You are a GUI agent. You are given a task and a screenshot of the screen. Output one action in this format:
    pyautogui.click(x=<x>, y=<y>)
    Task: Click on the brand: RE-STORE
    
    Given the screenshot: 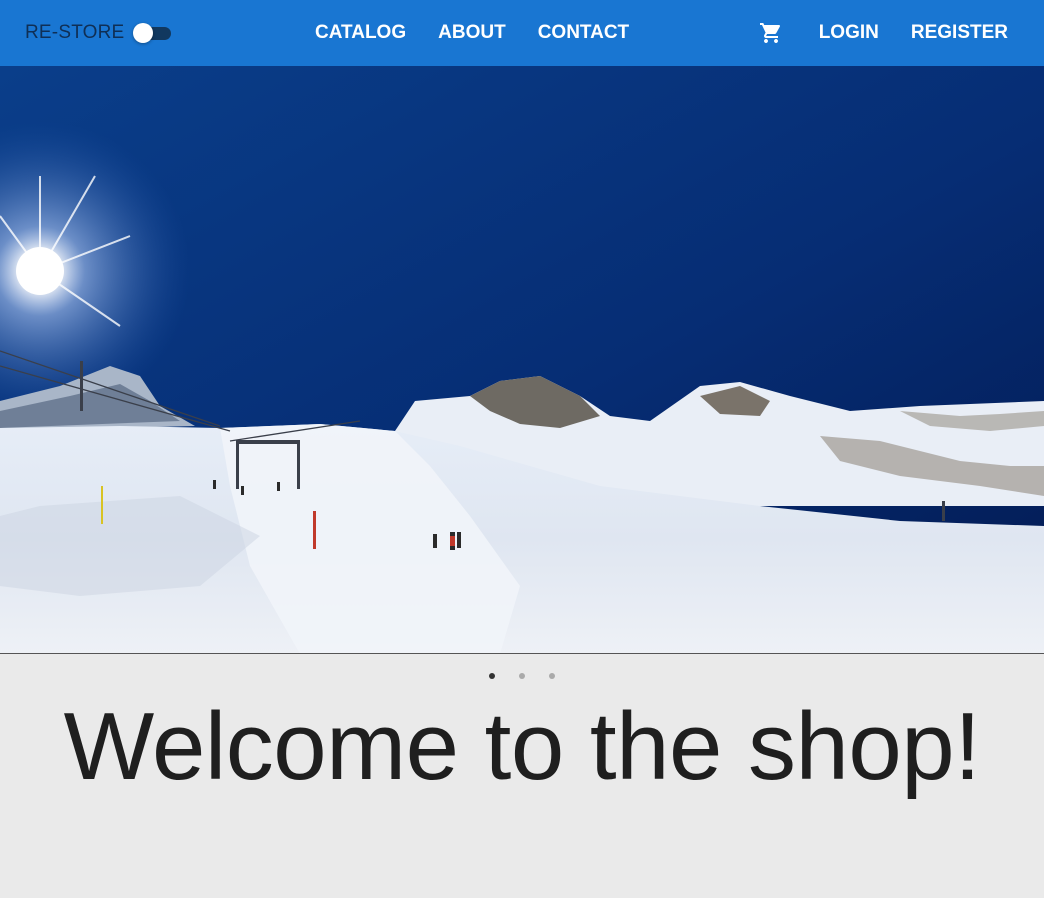 What is the action you would take?
    pyautogui.click(x=98, y=33)
    